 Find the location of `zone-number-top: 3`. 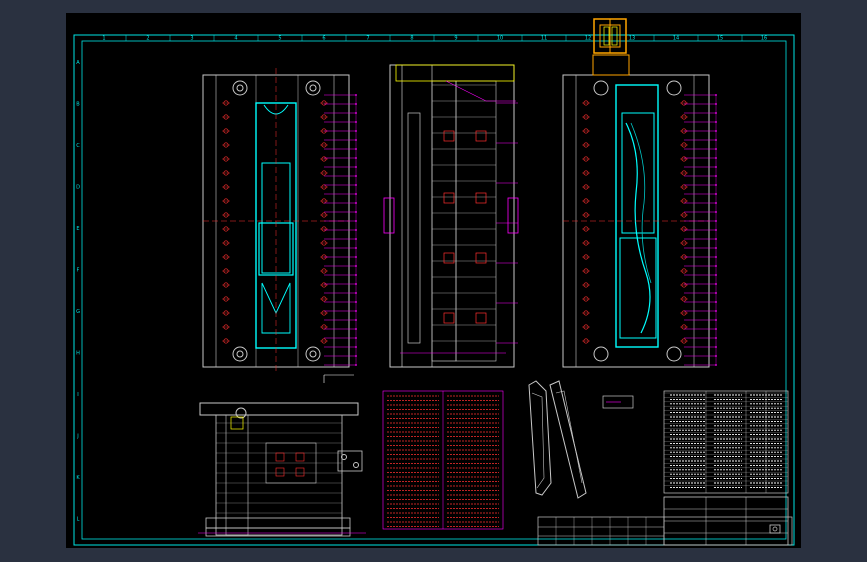

zone-number-top: 3 is located at coordinates (191, 39).